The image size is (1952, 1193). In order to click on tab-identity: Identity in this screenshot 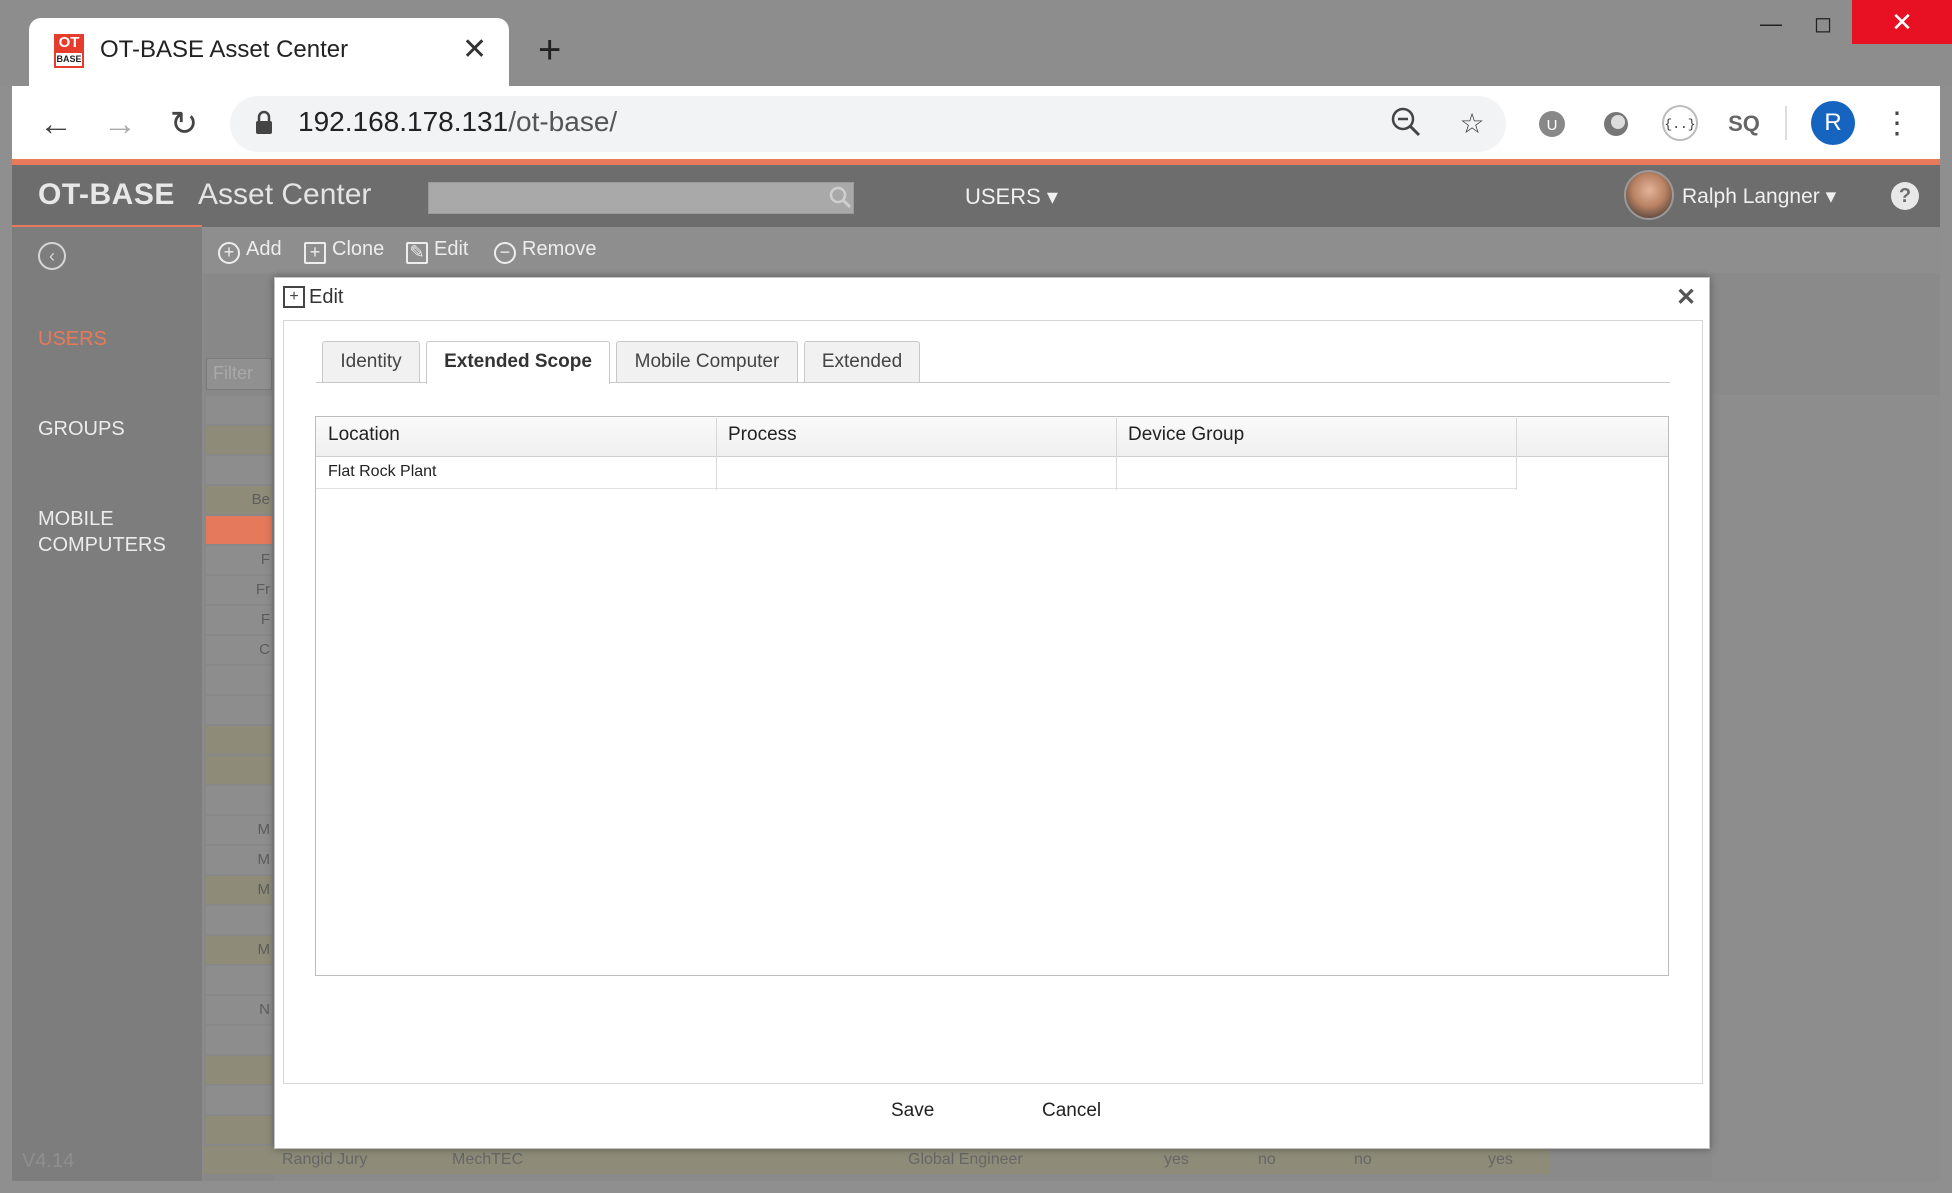, I will do `click(371, 362)`.